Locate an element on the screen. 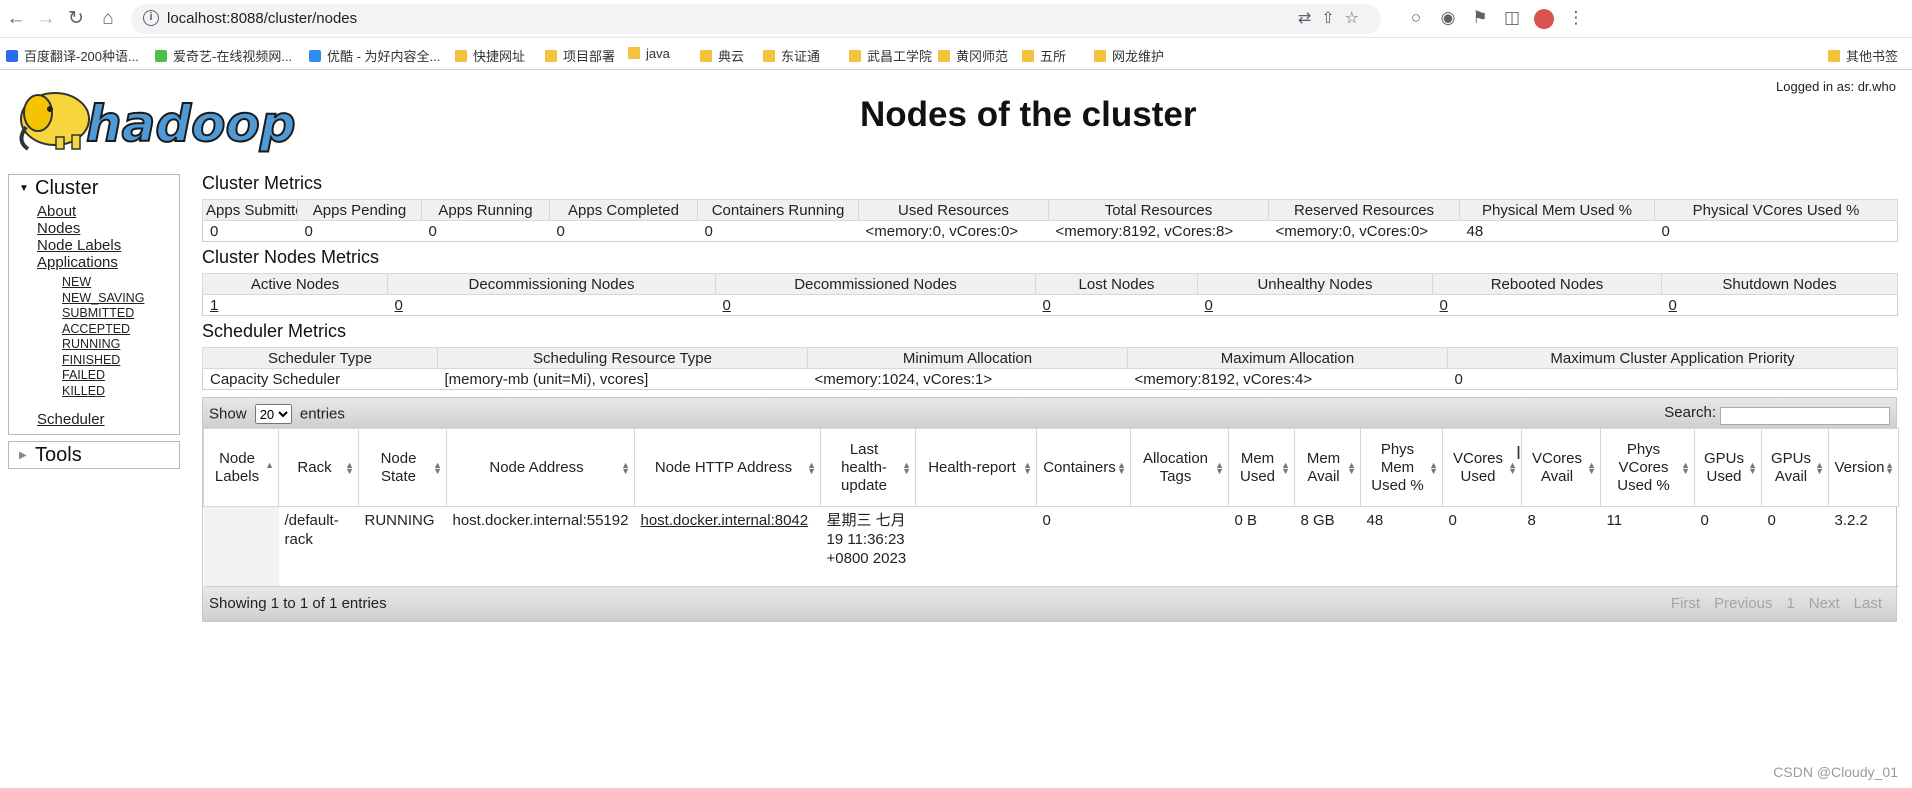 The width and height of the screenshot is (1912, 788). profile-avatar-icon is located at coordinates (1544, 18).